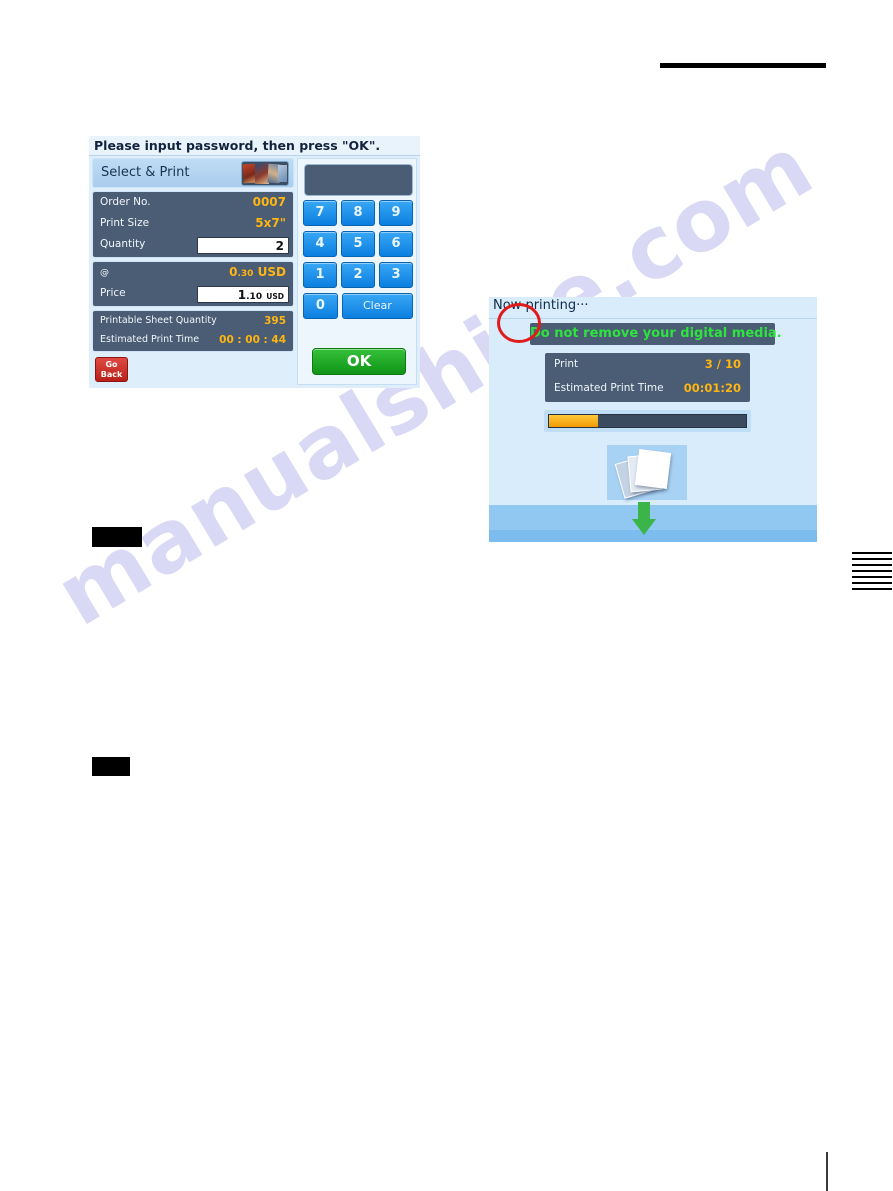 The width and height of the screenshot is (893, 1191). I want to click on print-count-row: Print 3 / 10, so click(647, 365).